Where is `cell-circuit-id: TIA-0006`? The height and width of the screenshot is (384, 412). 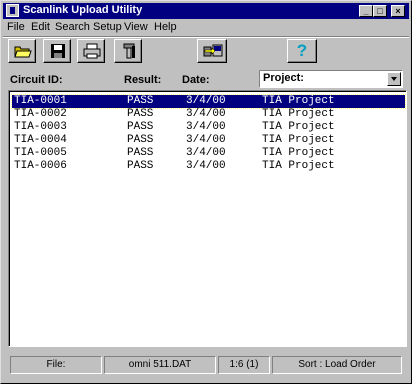 cell-circuit-id: TIA-0006 is located at coordinates (40, 166).